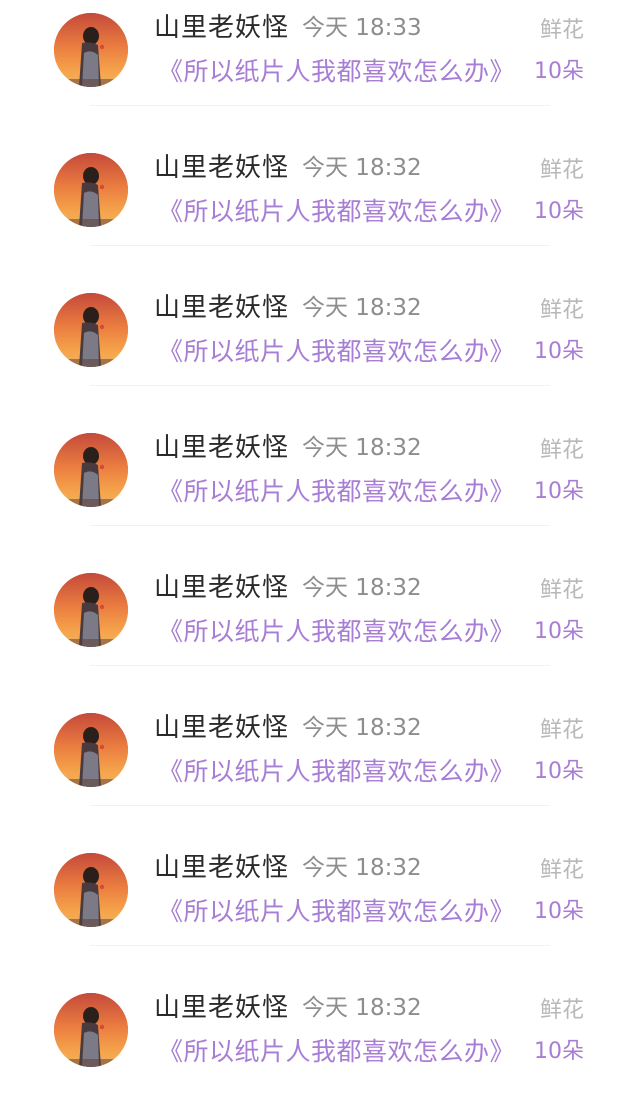  I want to click on timestamp: 今天 18:33, so click(362, 28).